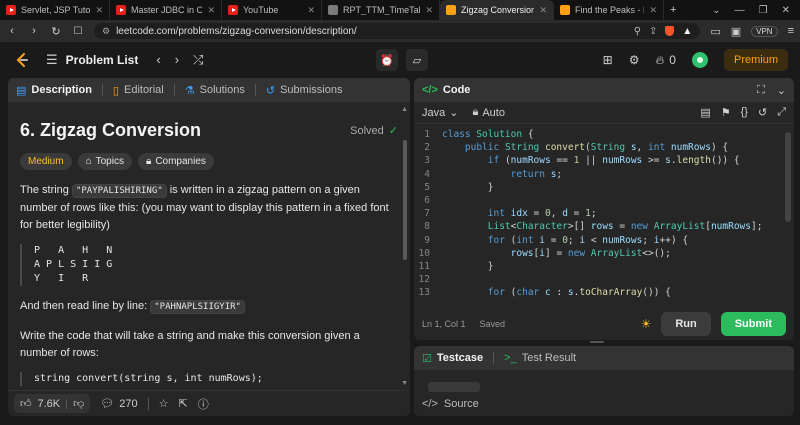 The image size is (800, 425). What do you see at coordinates (454, 387) in the screenshot?
I see `case-tab` at bounding box center [454, 387].